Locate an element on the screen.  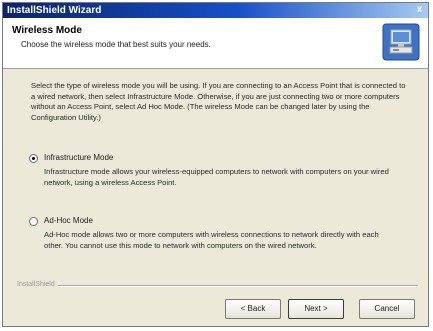
infrastructure-radio is located at coordinates (33, 158).